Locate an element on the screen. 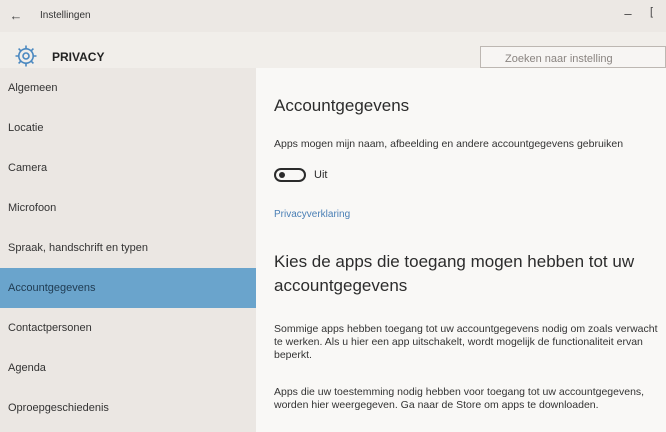 The image size is (666, 432). sidebar-item-accountgegevens: Accountgegevens is located at coordinates (128, 288).